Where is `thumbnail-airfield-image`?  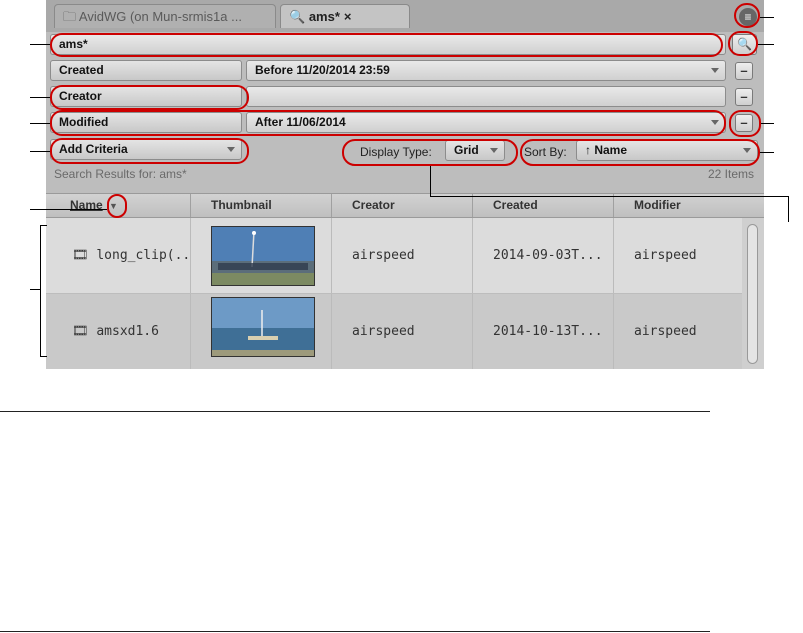 thumbnail-airfield-image is located at coordinates (263, 256).